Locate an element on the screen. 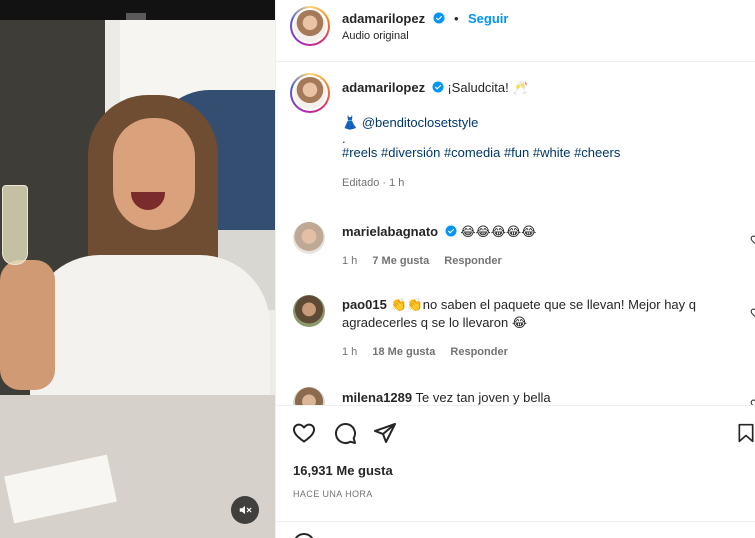 This screenshot has width=755, height=538. mute-button is located at coordinates (245, 510).